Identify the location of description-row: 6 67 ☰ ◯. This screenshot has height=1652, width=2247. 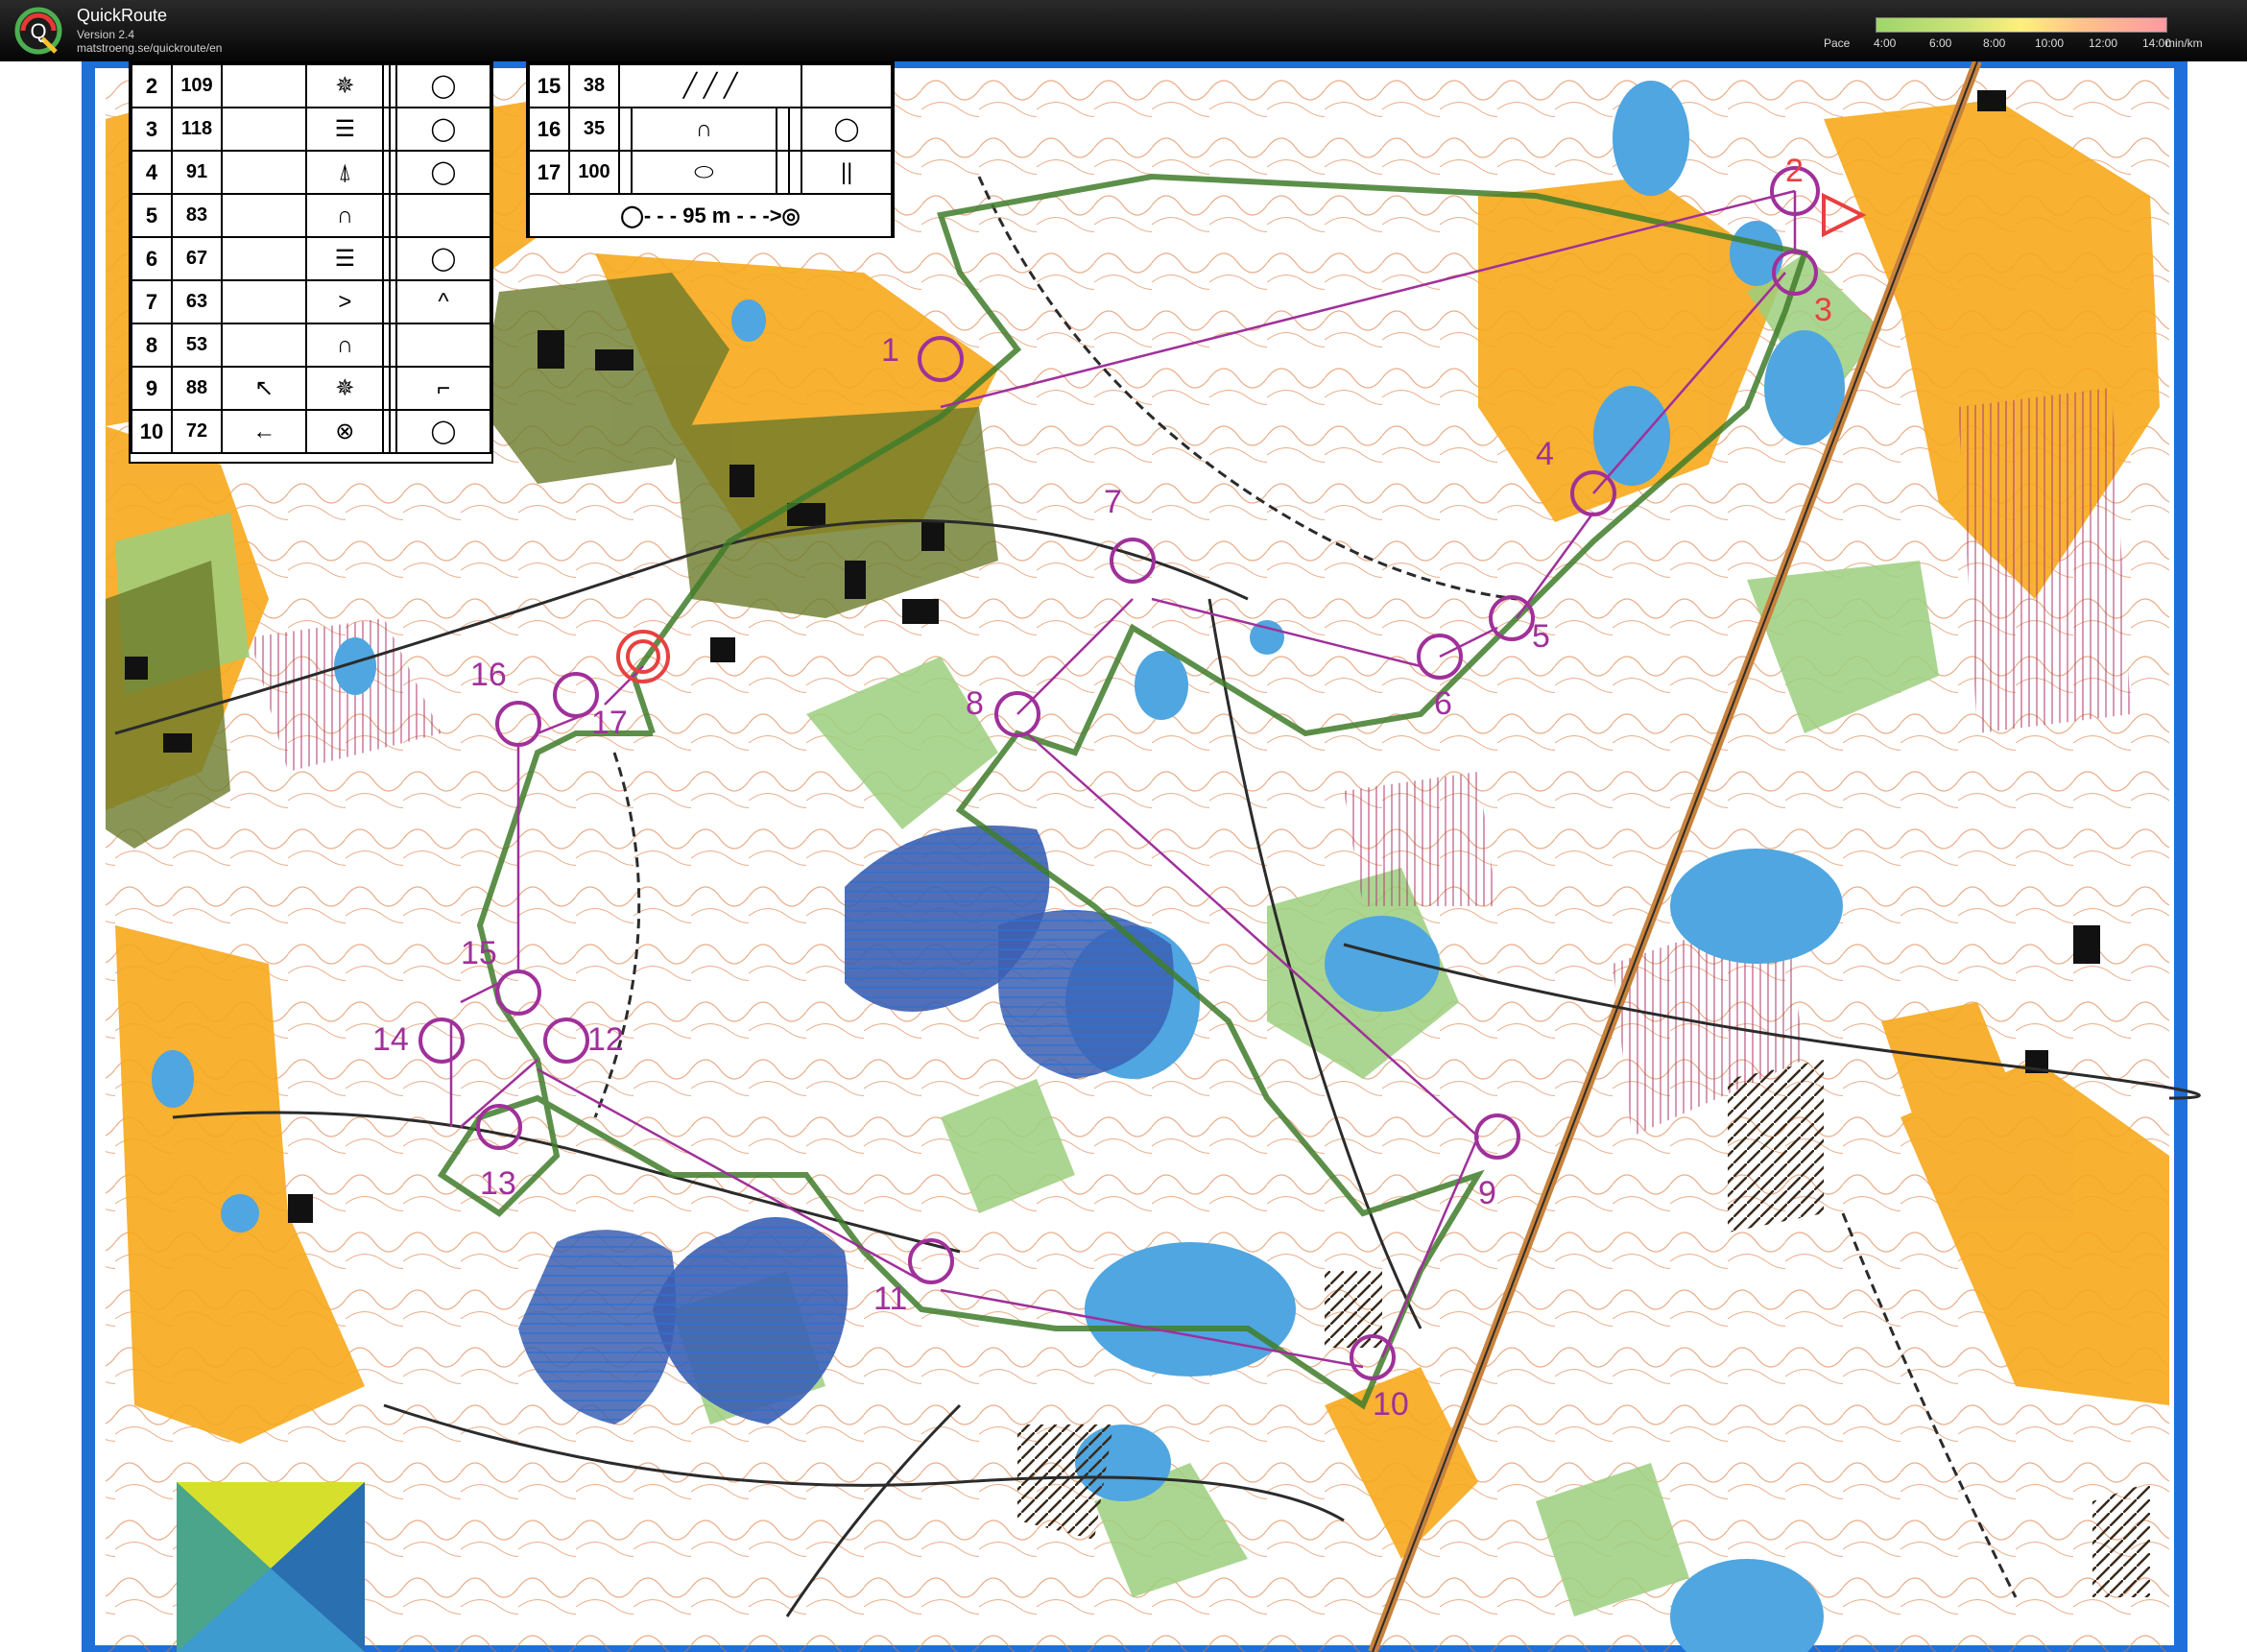
(311, 258).